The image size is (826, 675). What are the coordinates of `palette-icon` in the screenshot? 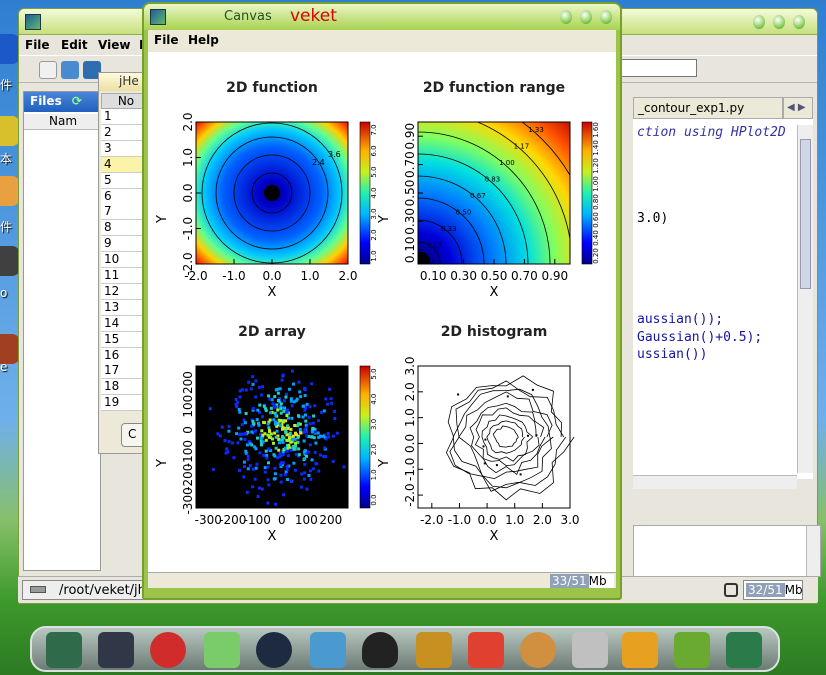 It's located at (538, 650).